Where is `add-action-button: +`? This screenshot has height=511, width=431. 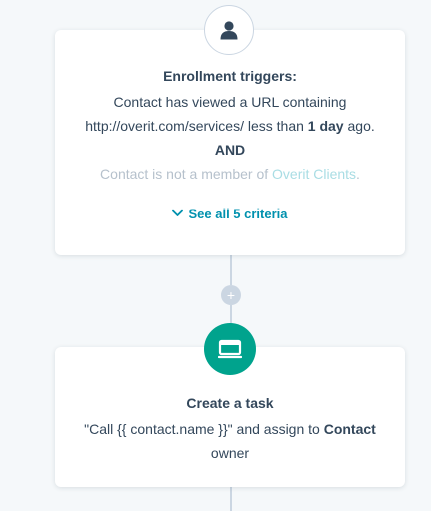
add-action-button: + is located at coordinates (231, 295).